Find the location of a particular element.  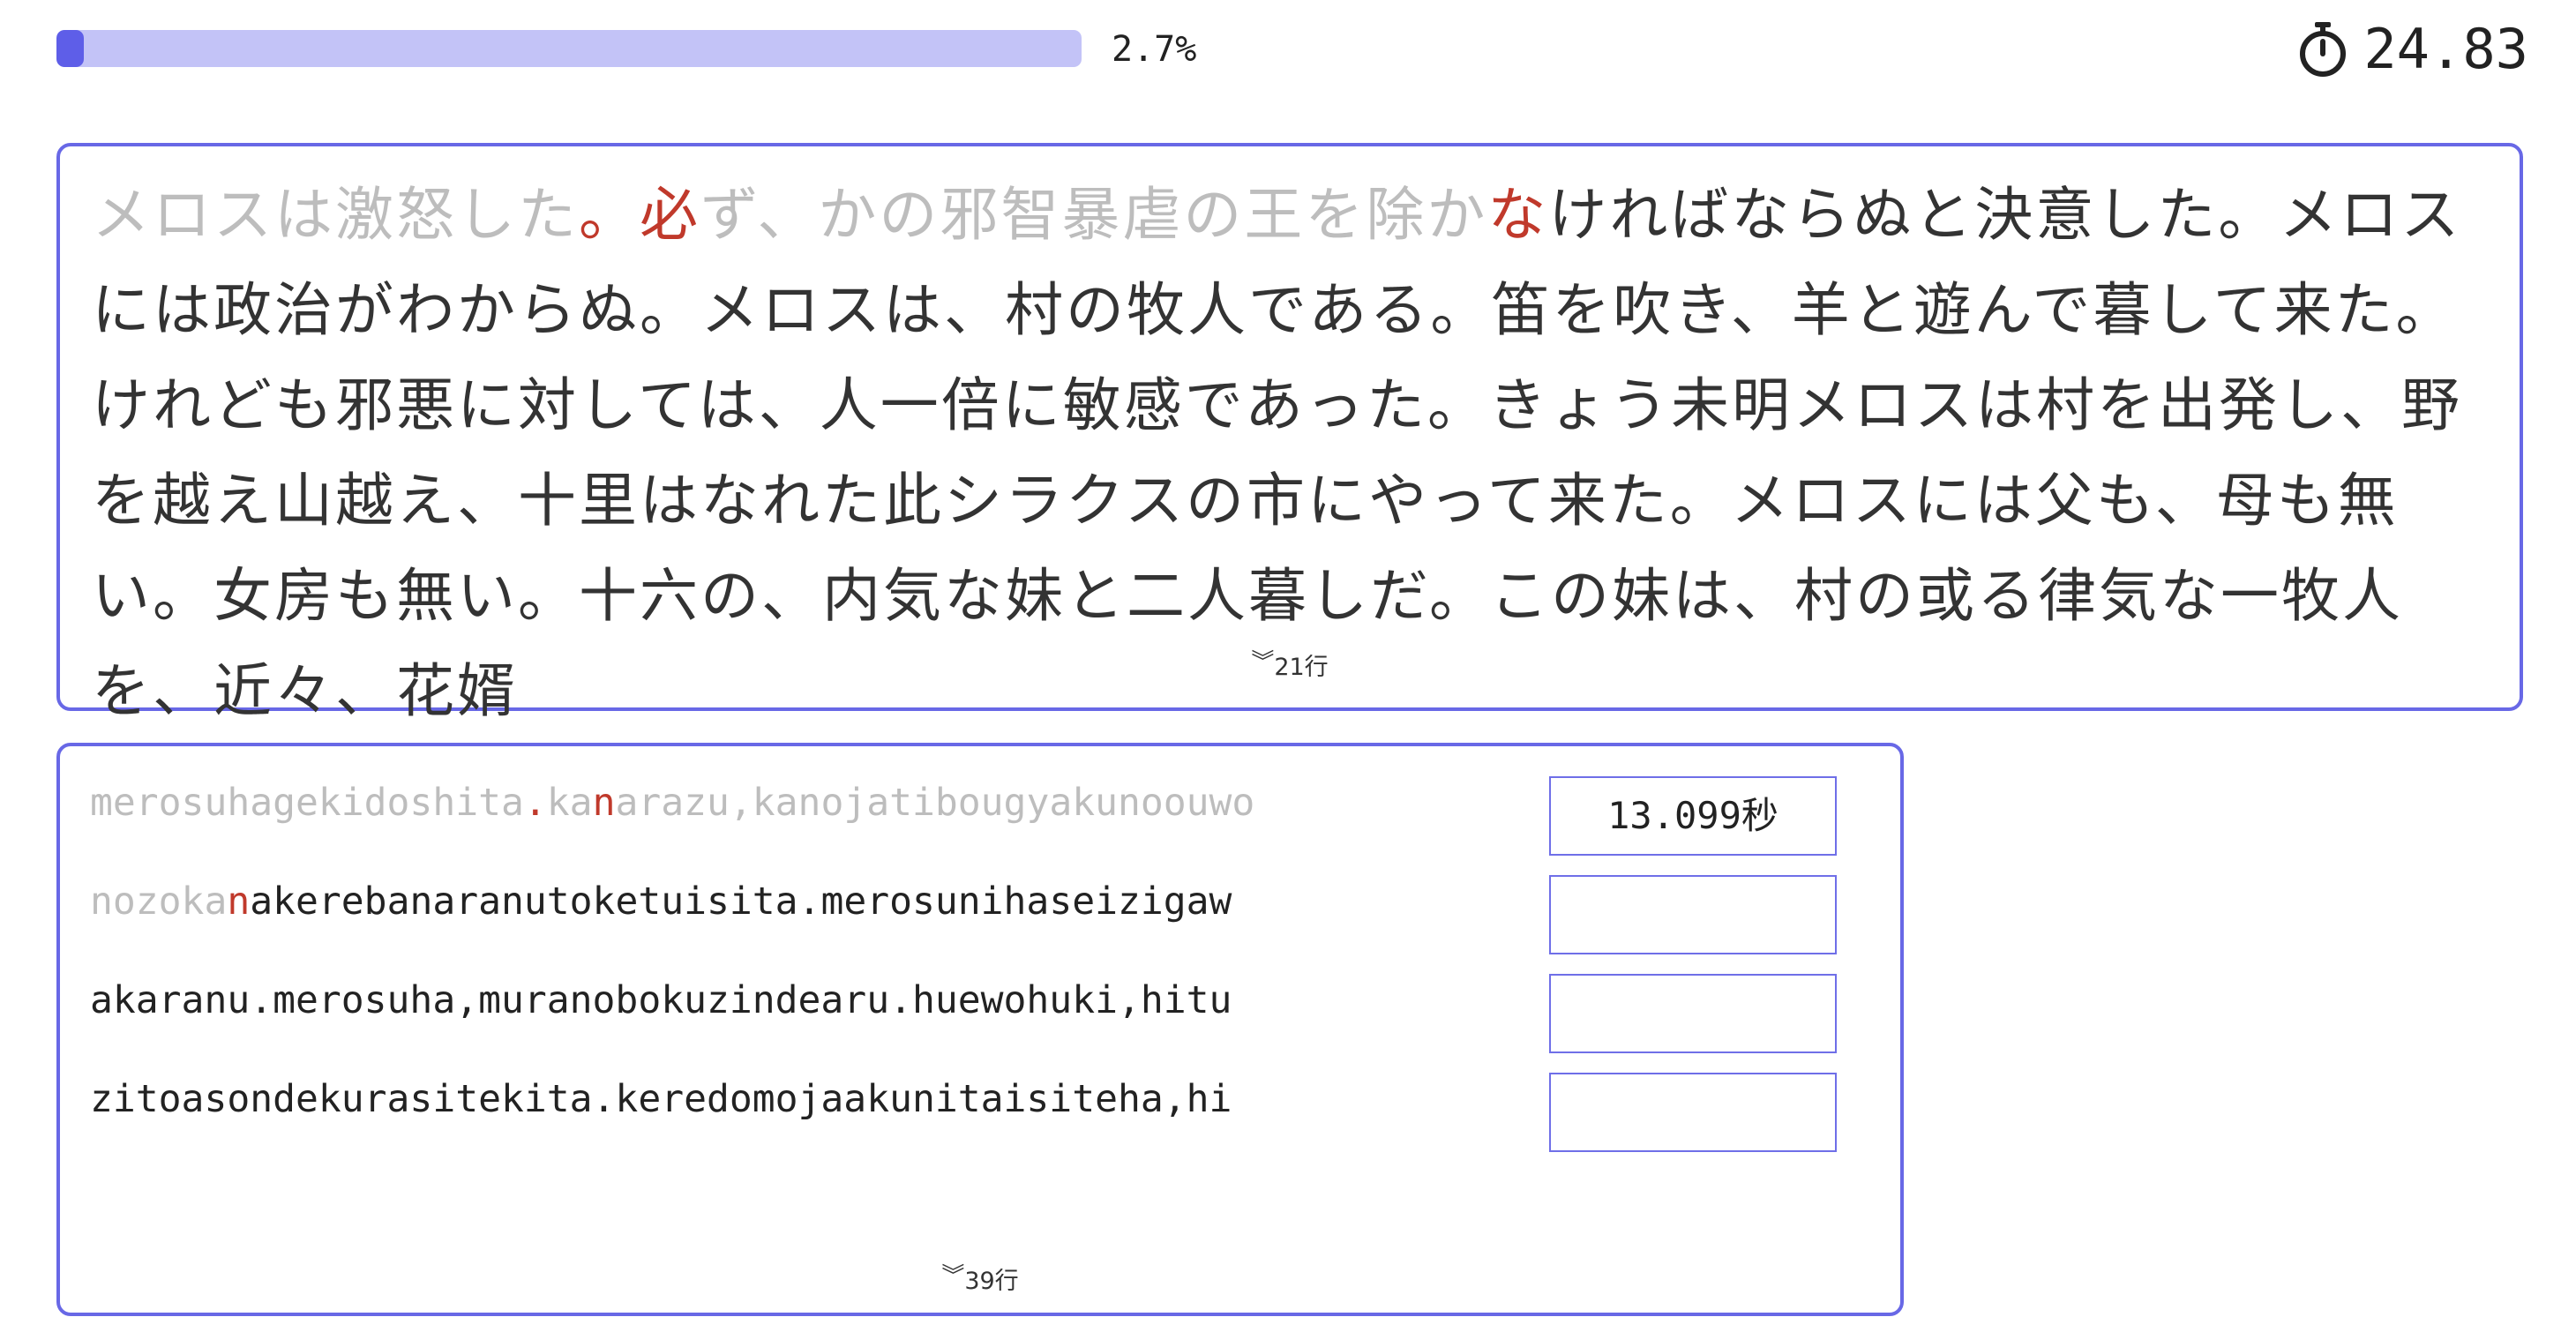

romaji-line-count: ︾39行 is located at coordinates (980, 1278).